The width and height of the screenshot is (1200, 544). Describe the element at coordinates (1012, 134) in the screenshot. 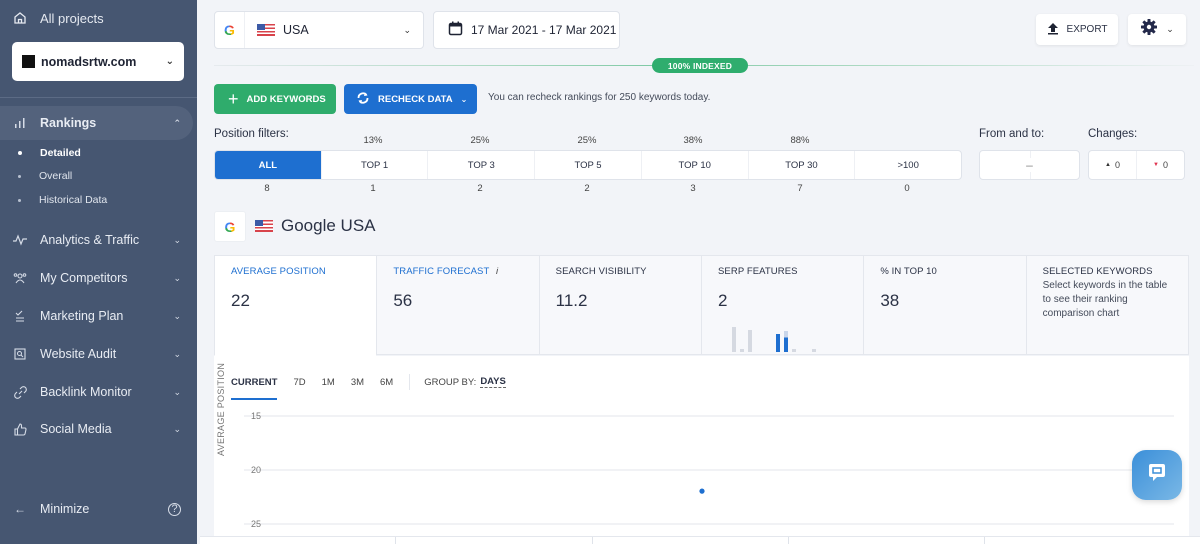

I see `from-to-label: From and to:` at that location.